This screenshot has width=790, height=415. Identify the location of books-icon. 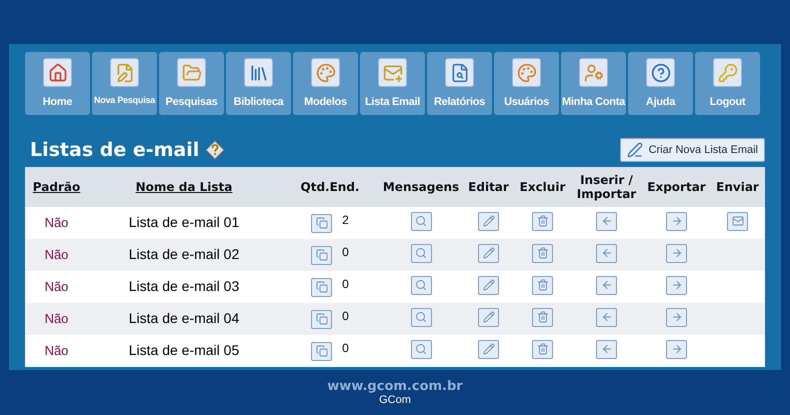
(258, 72).